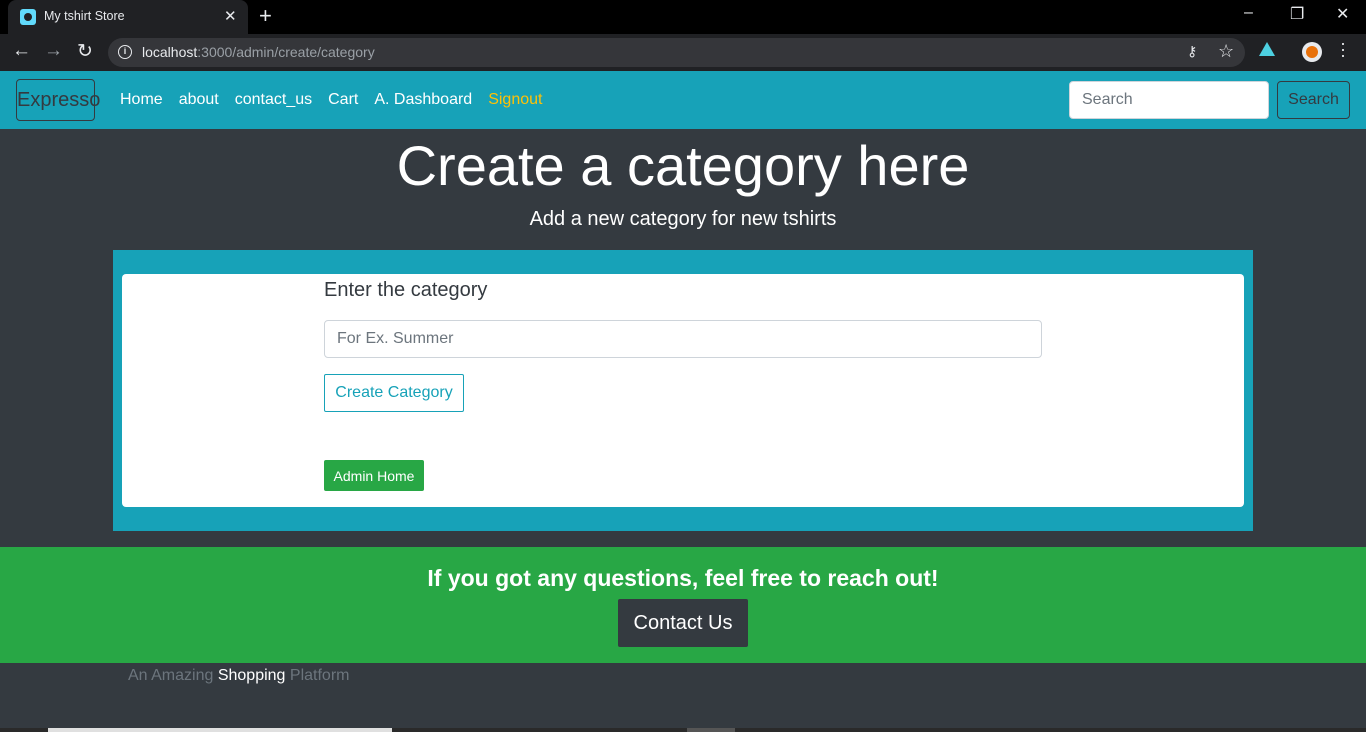  Describe the element at coordinates (84, 16) in the screenshot. I see `tab-title: My tshirt Store` at that location.